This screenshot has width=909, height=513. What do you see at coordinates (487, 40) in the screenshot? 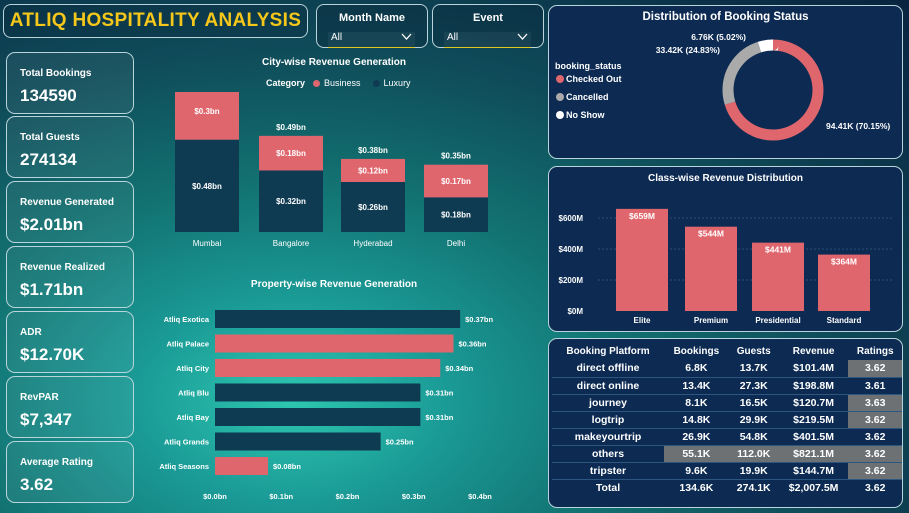
I see `event-dropdown: All` at bounding box center [487, 40].